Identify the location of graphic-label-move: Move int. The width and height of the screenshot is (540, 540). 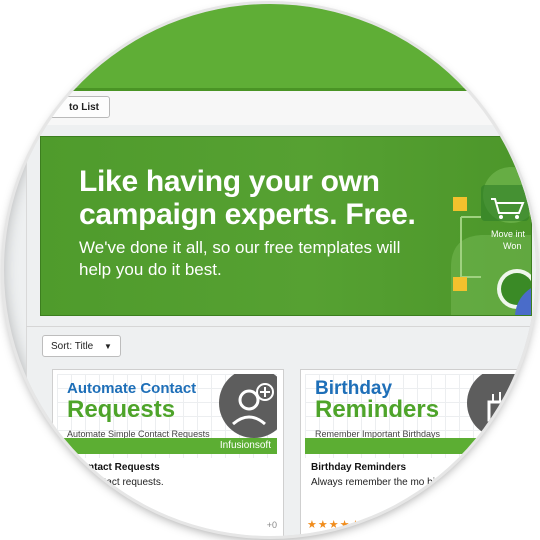
(508, 234).